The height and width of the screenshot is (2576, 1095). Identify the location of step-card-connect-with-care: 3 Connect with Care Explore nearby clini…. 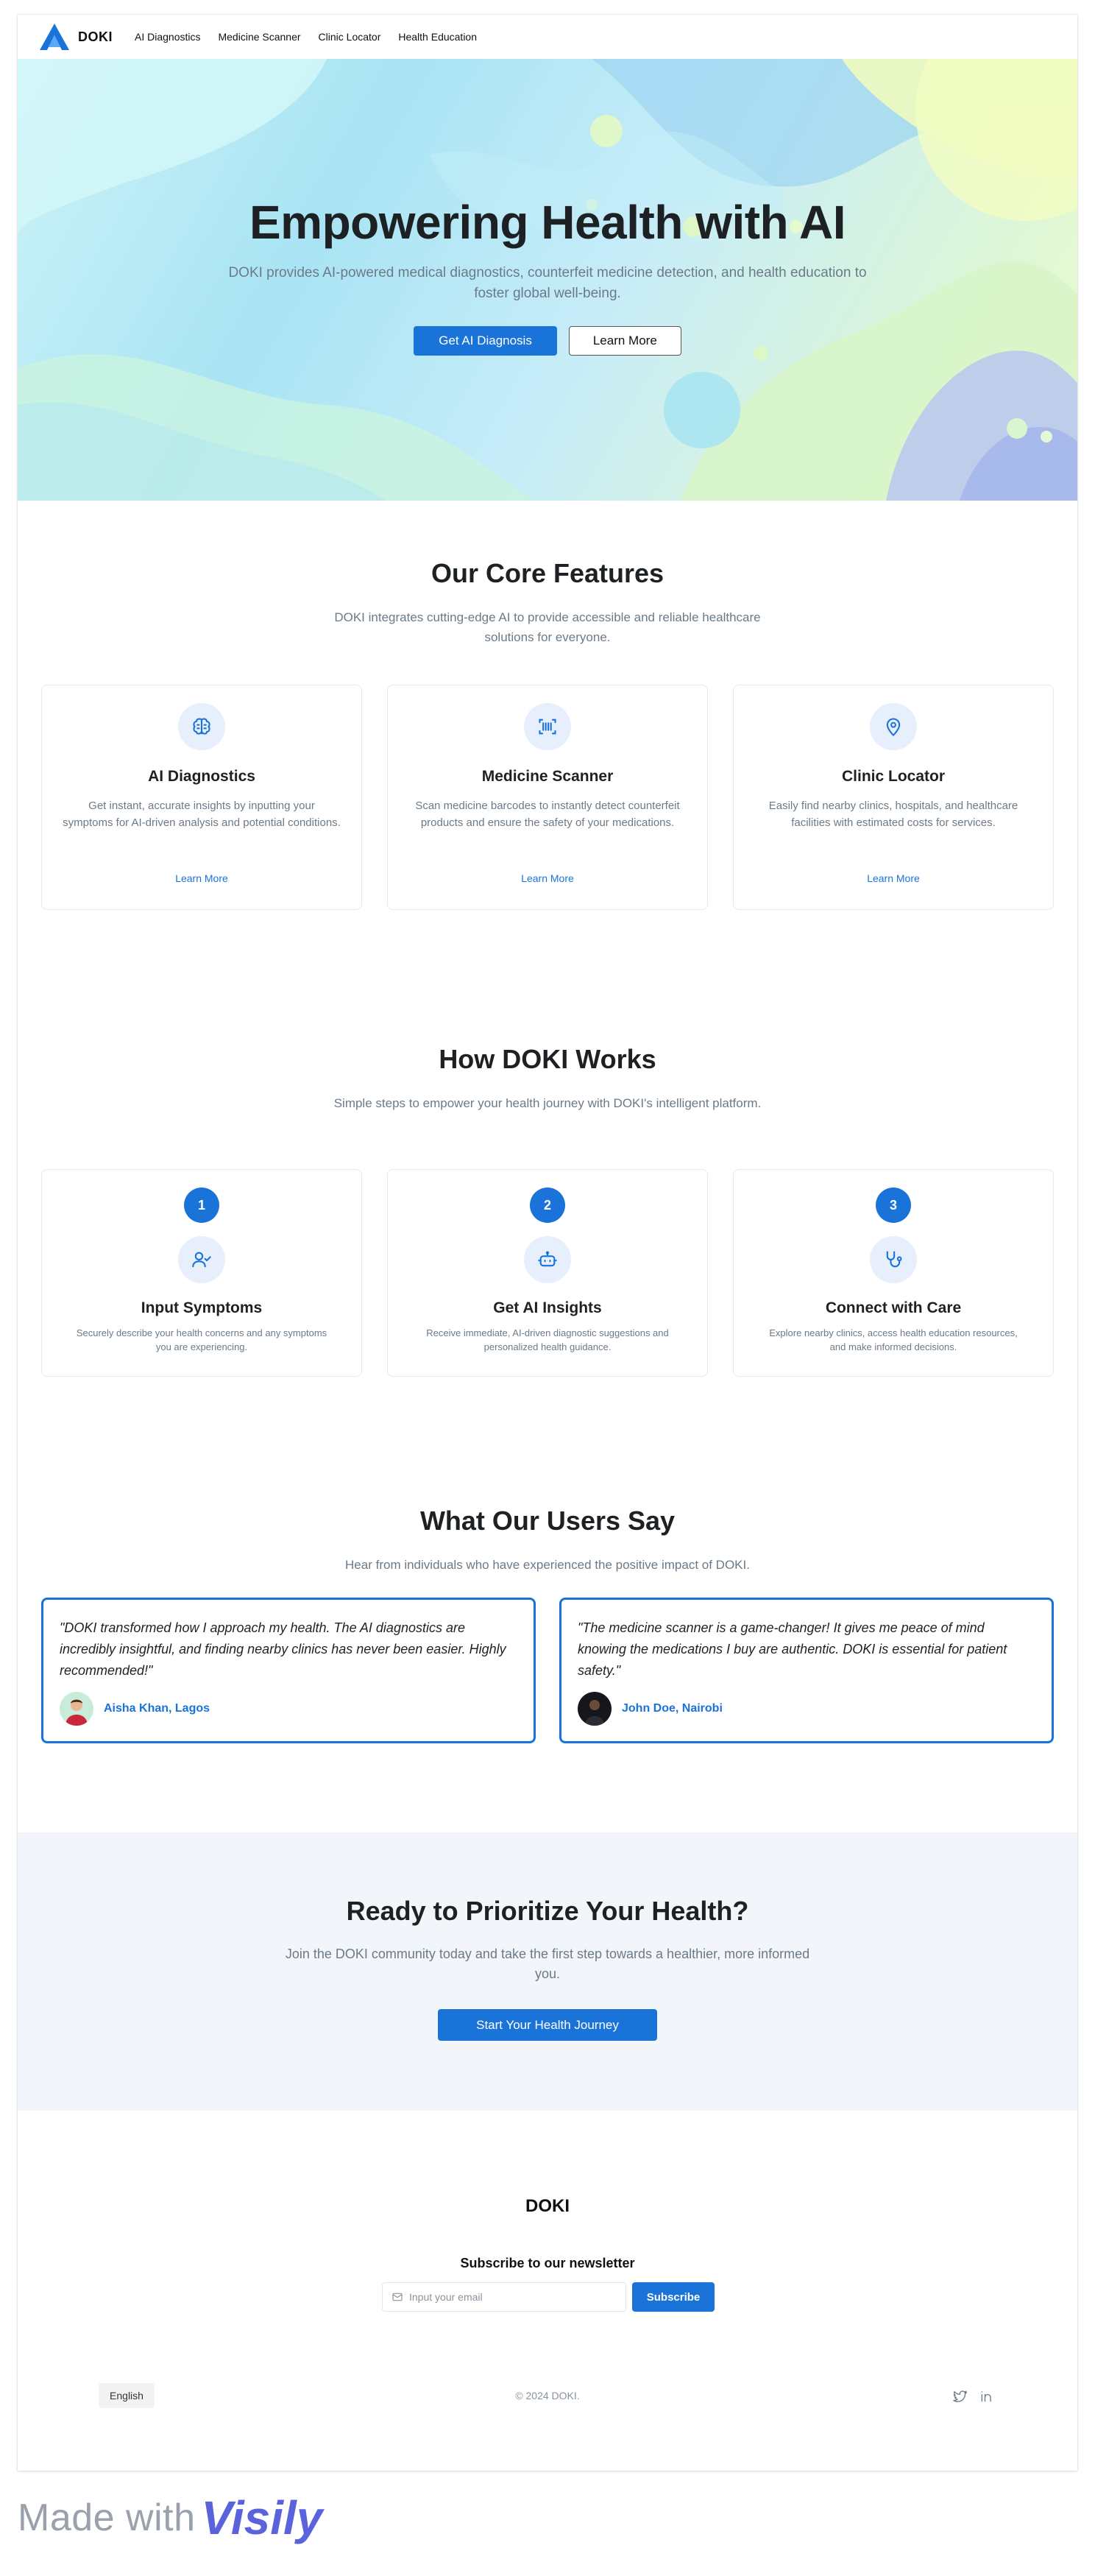
(893, 1273).